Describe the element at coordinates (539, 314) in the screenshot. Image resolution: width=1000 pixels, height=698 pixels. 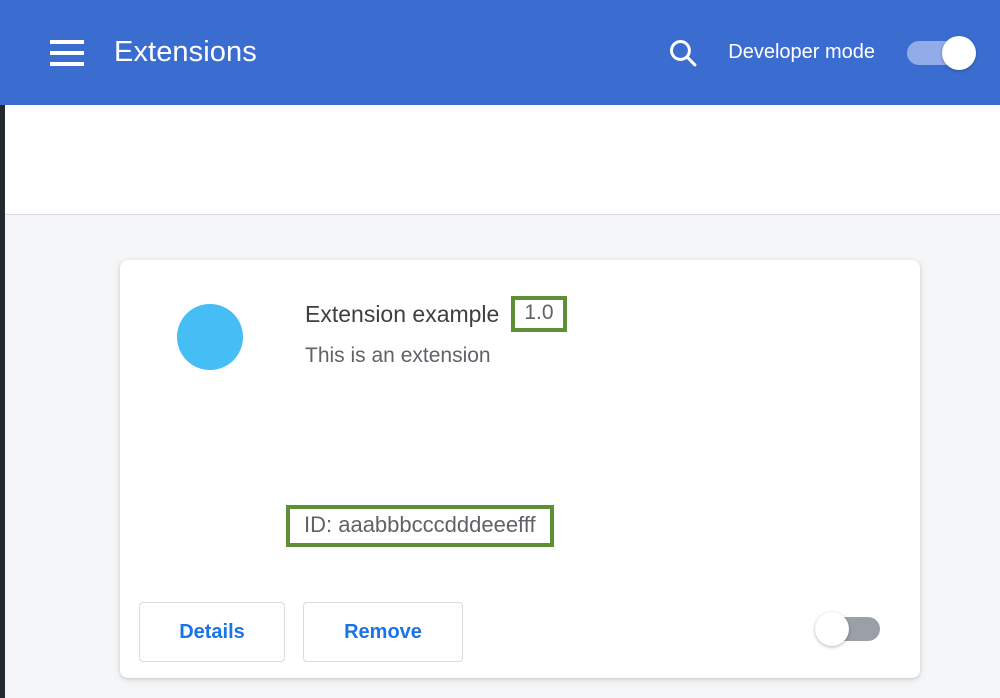
I see `extension-version-highlight: 1.0` at that location.